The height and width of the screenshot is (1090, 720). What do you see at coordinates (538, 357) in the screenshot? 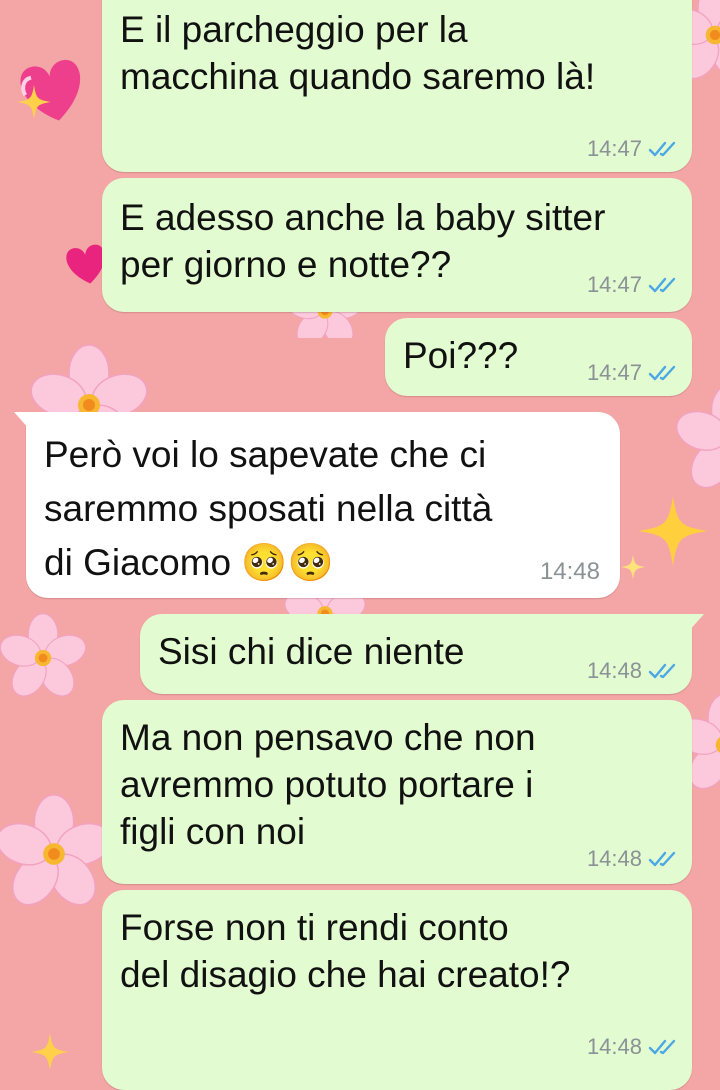
I see `message-bubble-outgoing: Poi??? 14:47` at bounding box center [538, 357].